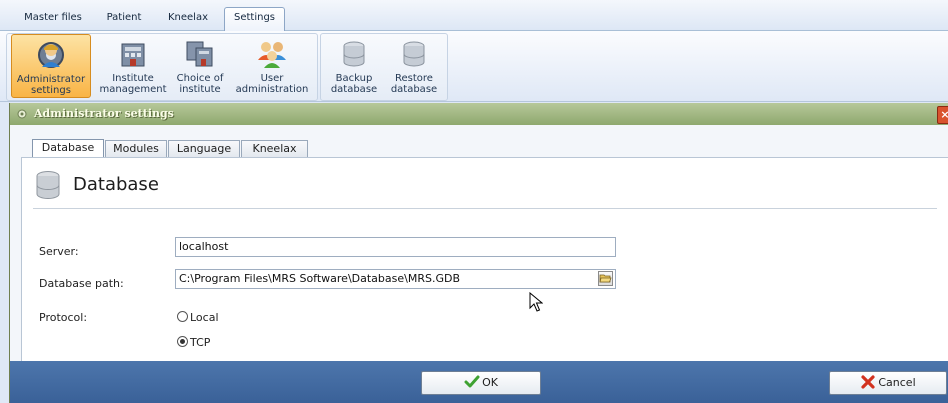 This screenshot has height=403, width=948. Describe the element at coordinates (868, 382) in the screenshot. I see `cancel-x-icon` at that location.